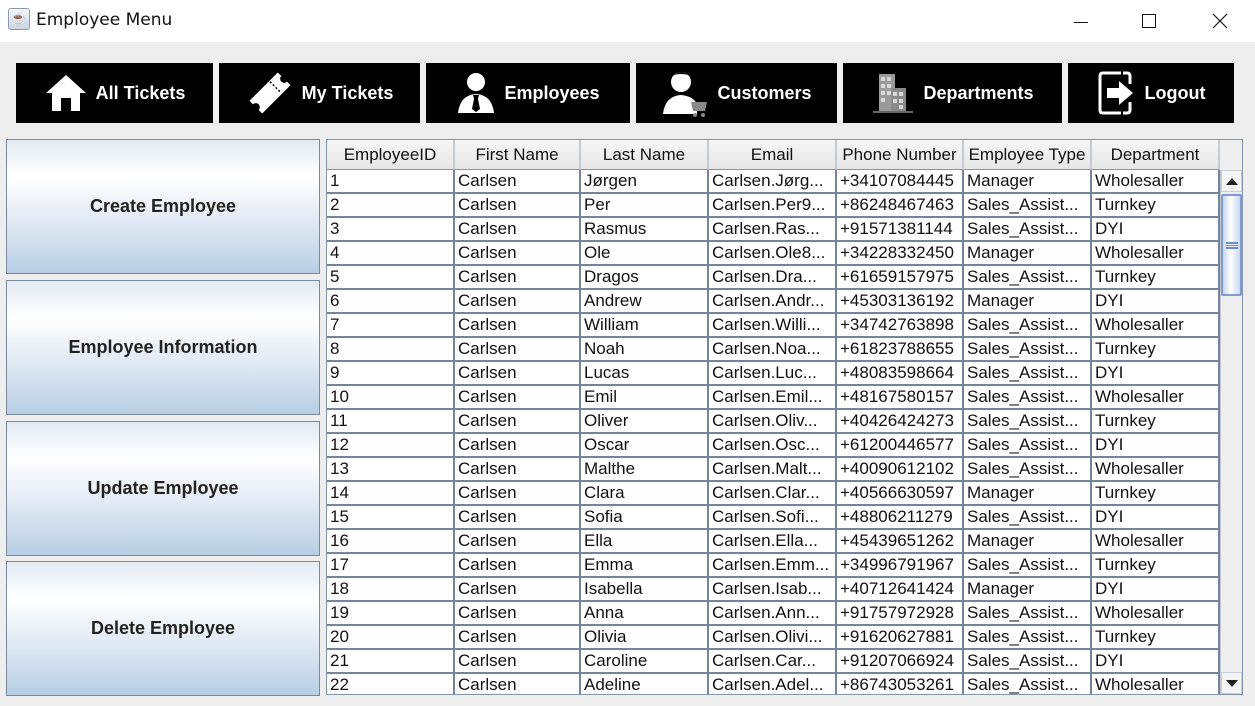 This screenshot has width=1255, height=706. What do you see at coordinates (900, 446) in the screenshot?
I see `table-cell: +61200446577` at bounding box center [900, 446].